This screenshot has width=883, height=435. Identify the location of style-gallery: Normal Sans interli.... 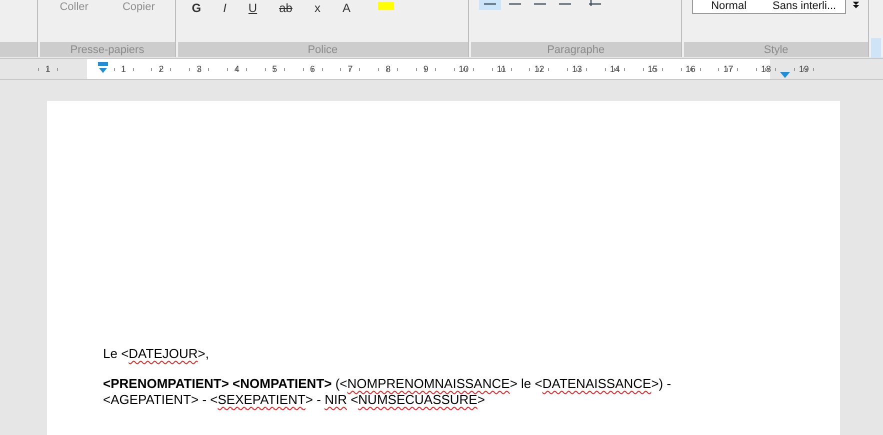
(769, 7).